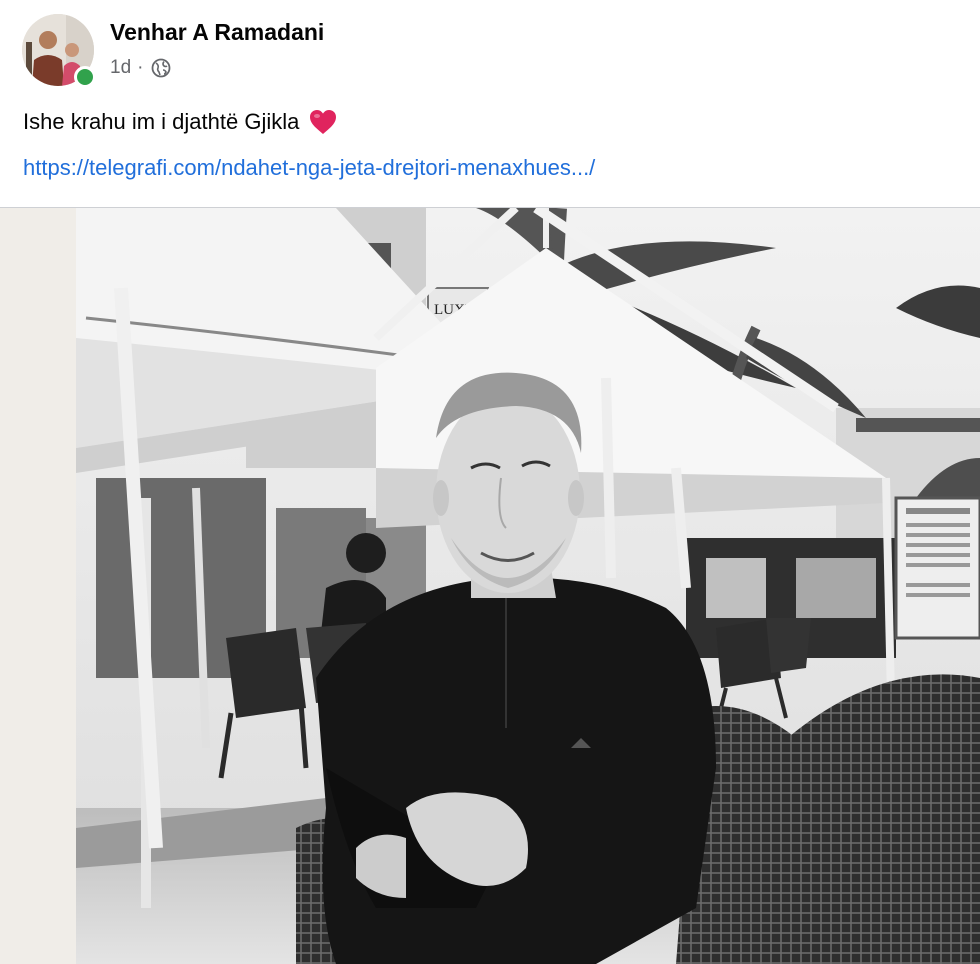  I want to click on author-name: Venhar A Ramadani, so click(217, 32).